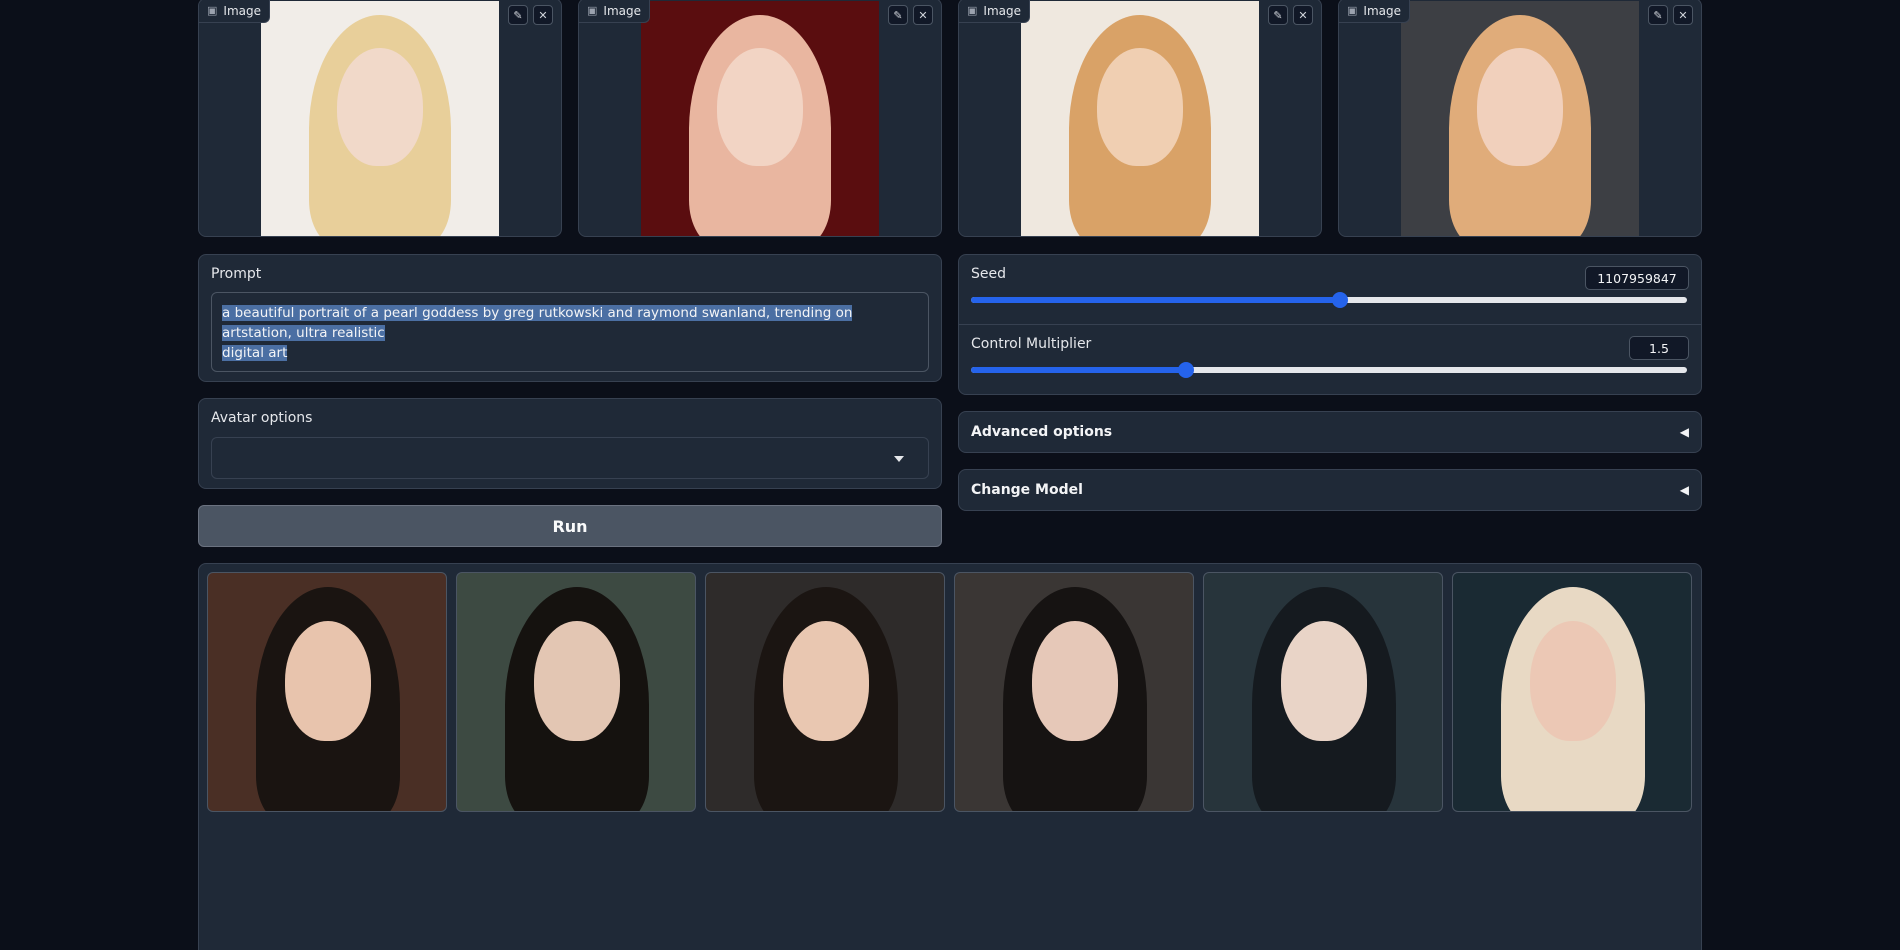 Image resolution: width=1900 pixels, height=950 pixels. I want to click on run-button: Run, so click(570, 526).